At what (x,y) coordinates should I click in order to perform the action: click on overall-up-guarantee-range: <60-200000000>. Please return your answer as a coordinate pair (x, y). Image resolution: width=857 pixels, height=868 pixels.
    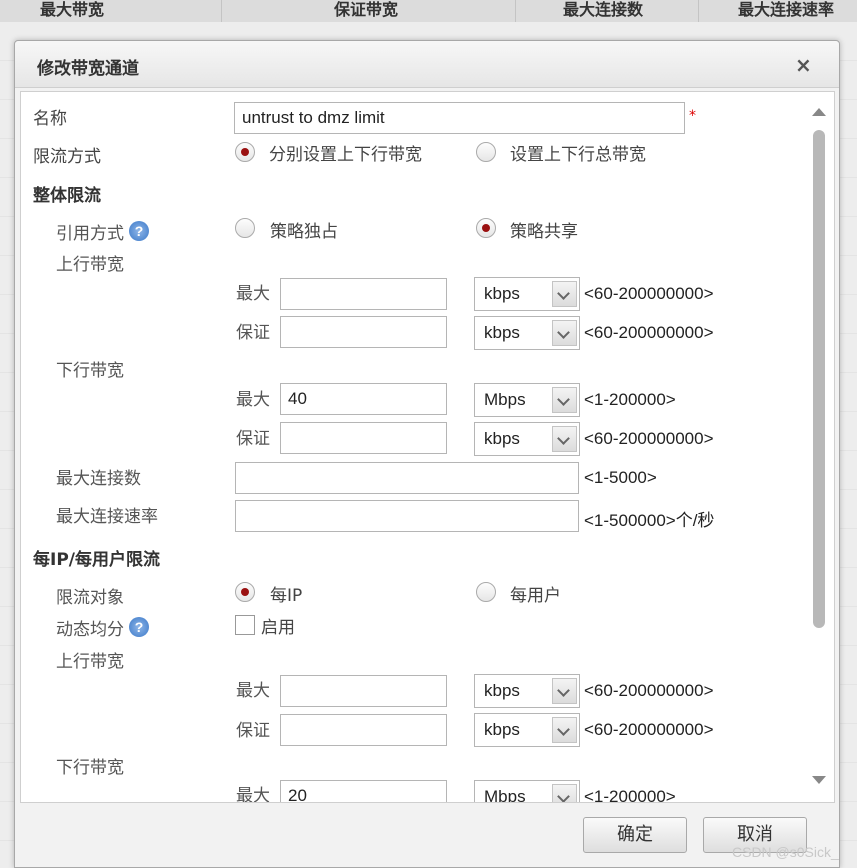
    Looking at the image, I should click on (649, 332).